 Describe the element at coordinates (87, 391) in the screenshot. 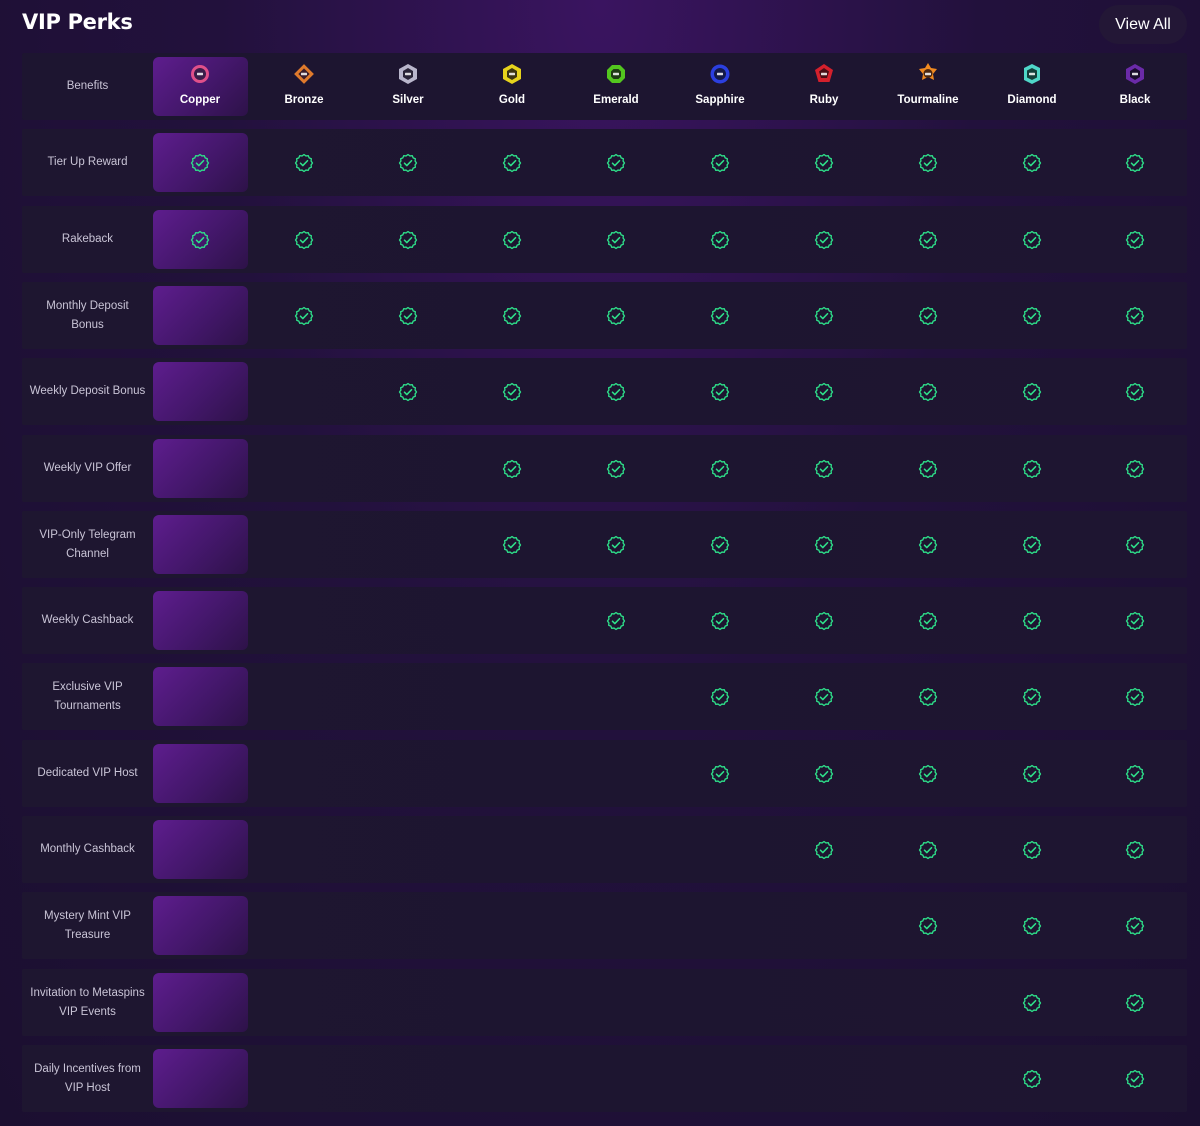

I see `benefit-label: Weekly Deposit Bonus` at that location.